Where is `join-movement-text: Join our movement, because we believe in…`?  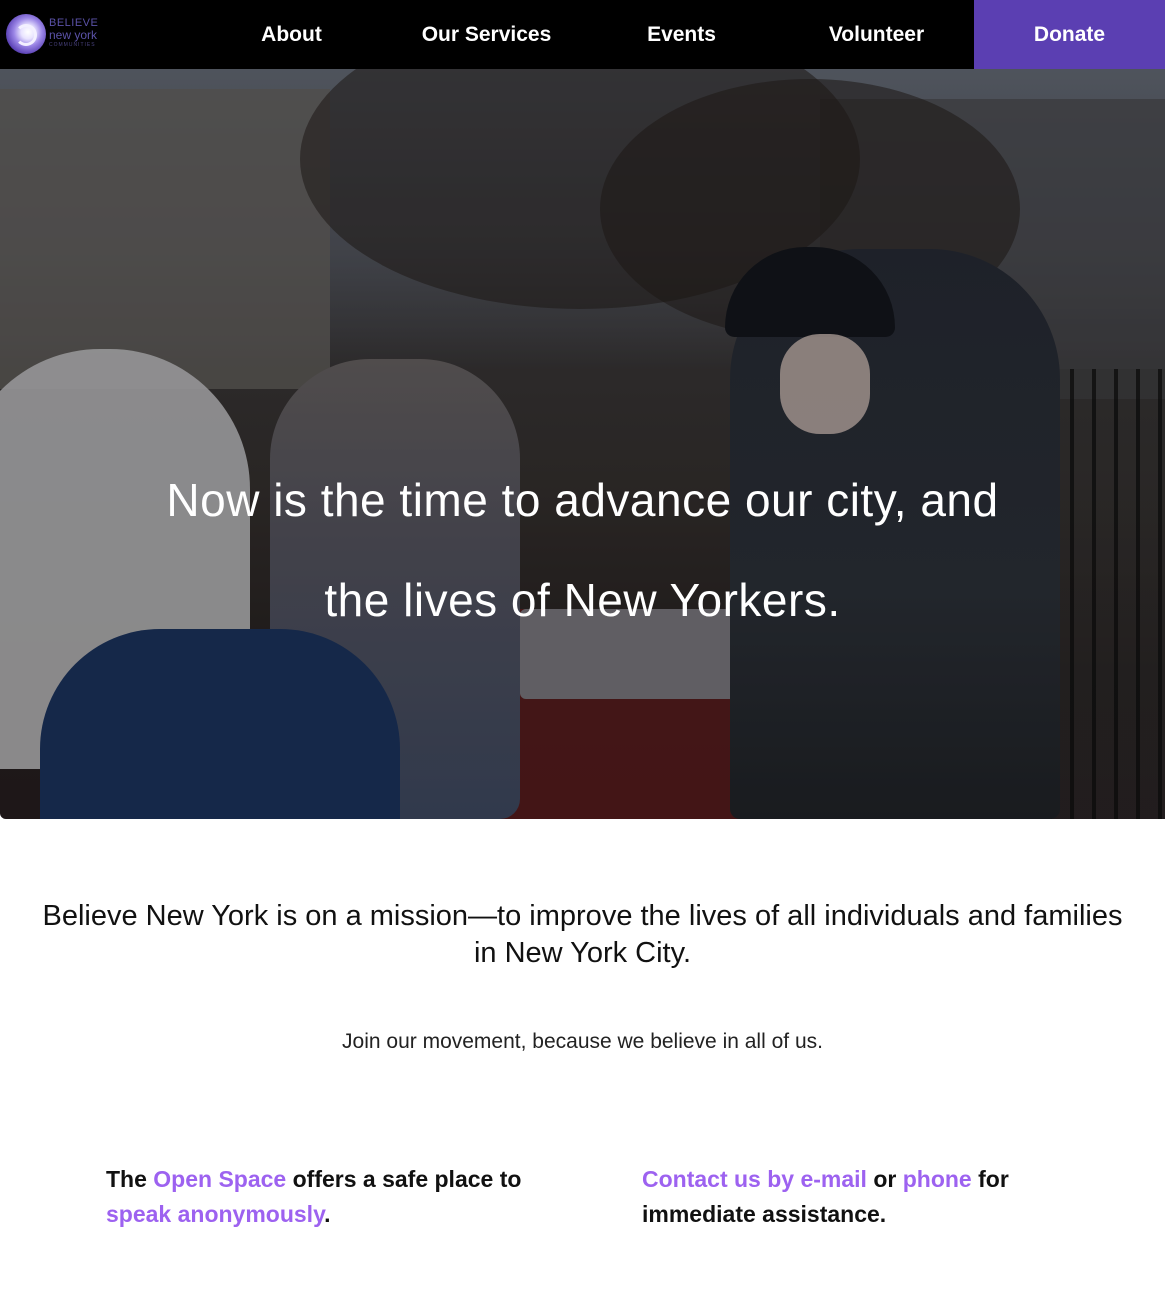 join-movement-text: Join our movement, because we believe in… is located at coordinates (582, 1041).